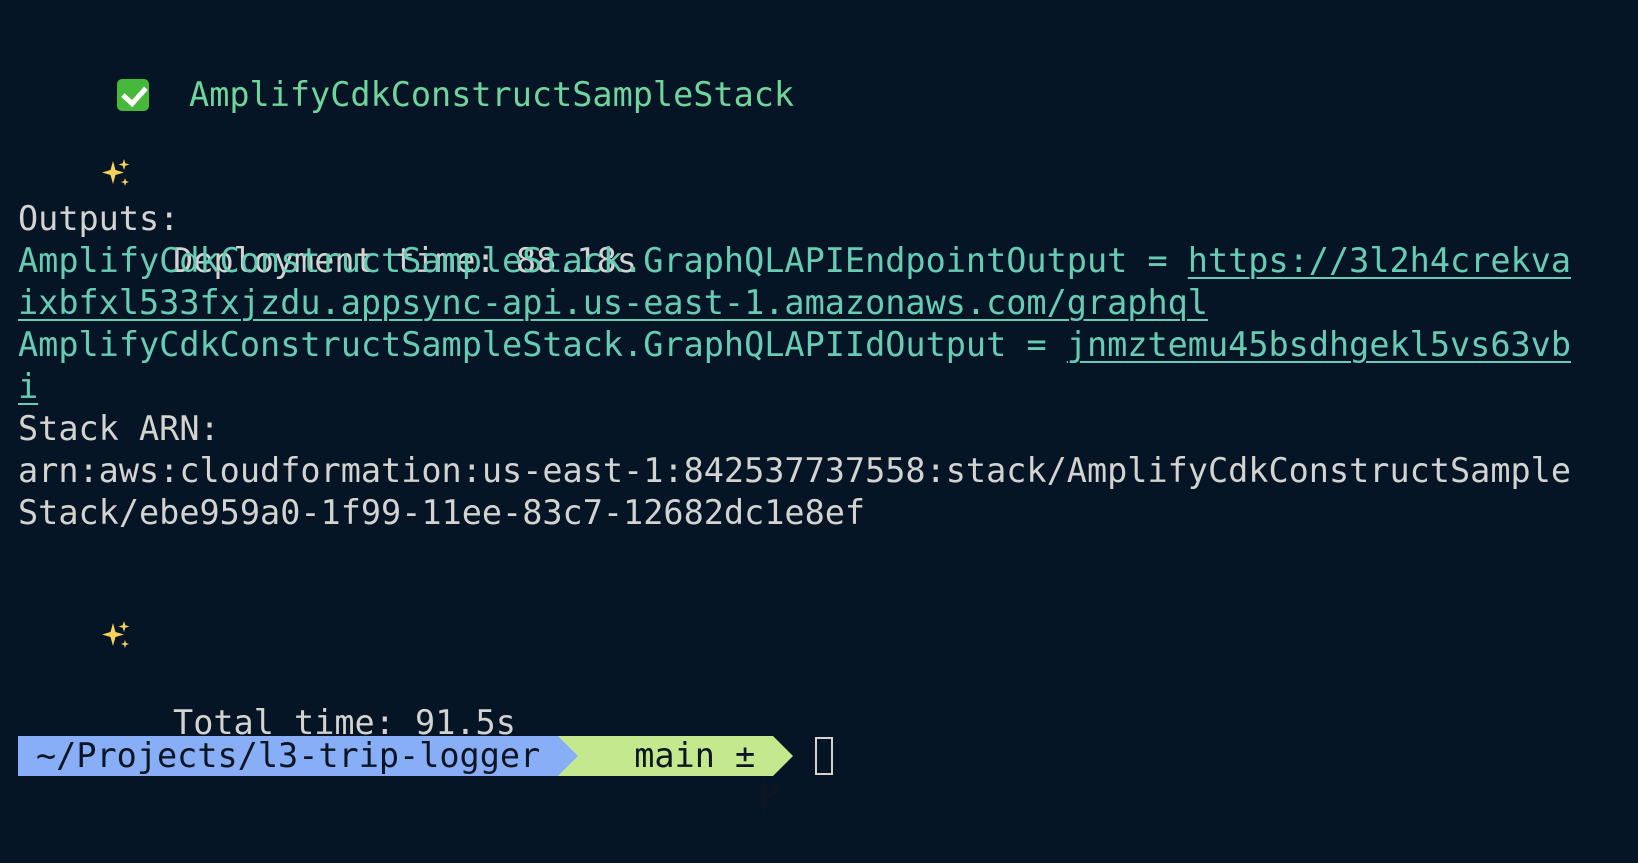 The image size is (1638, 863). Describe the element at coordinates (783, 756) in the screenshot. I see `prompt-end-arrow` at that location.